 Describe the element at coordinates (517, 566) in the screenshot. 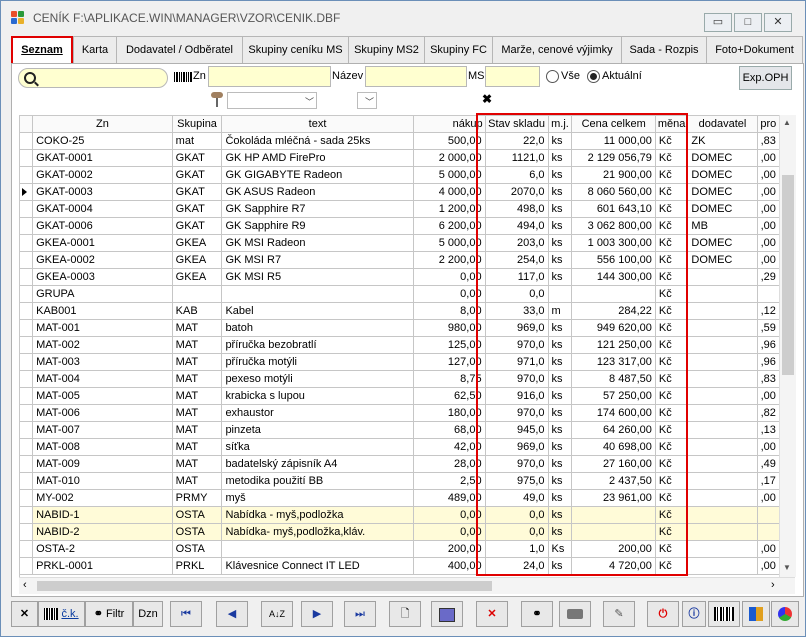

I see `cell-stav-skladu: 24,0` at that location.